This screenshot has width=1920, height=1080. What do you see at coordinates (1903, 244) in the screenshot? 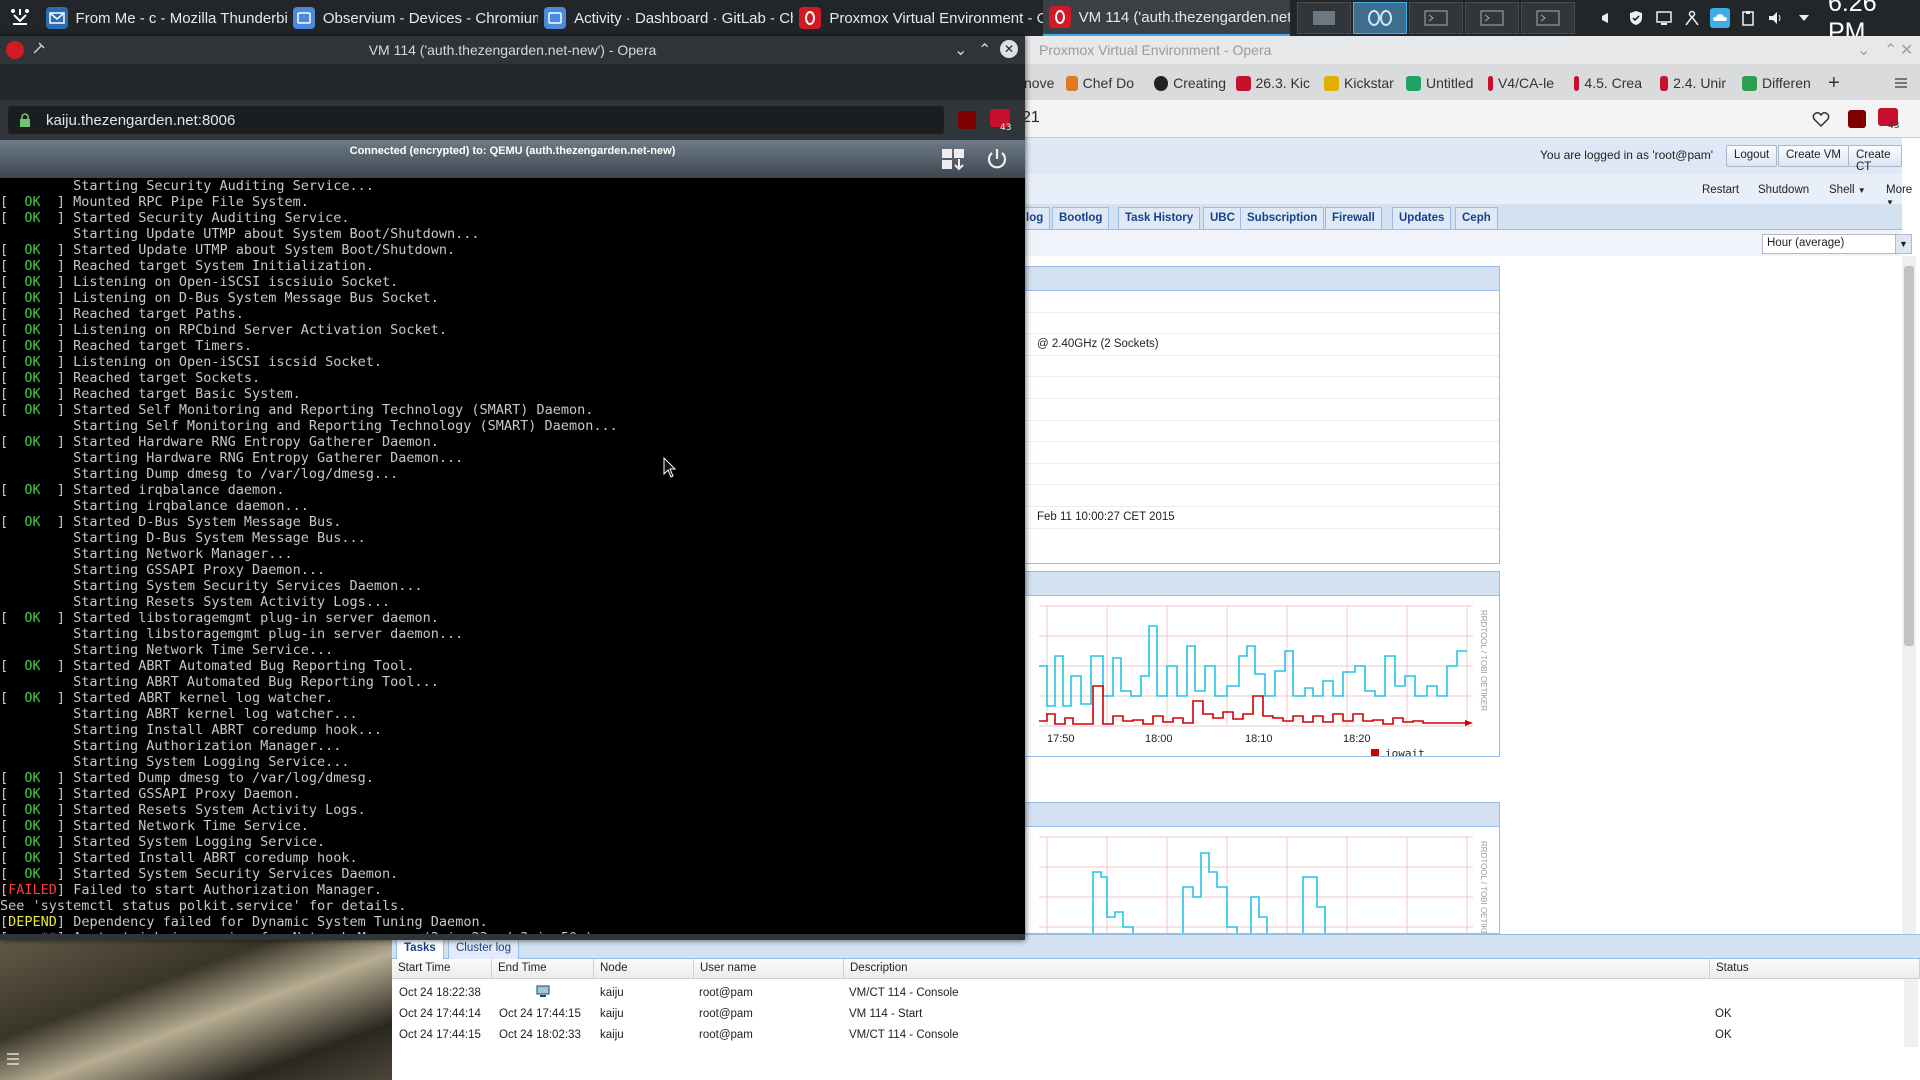
I see `chevron-down-icon: ▼` at bounding box center [1903, 244].